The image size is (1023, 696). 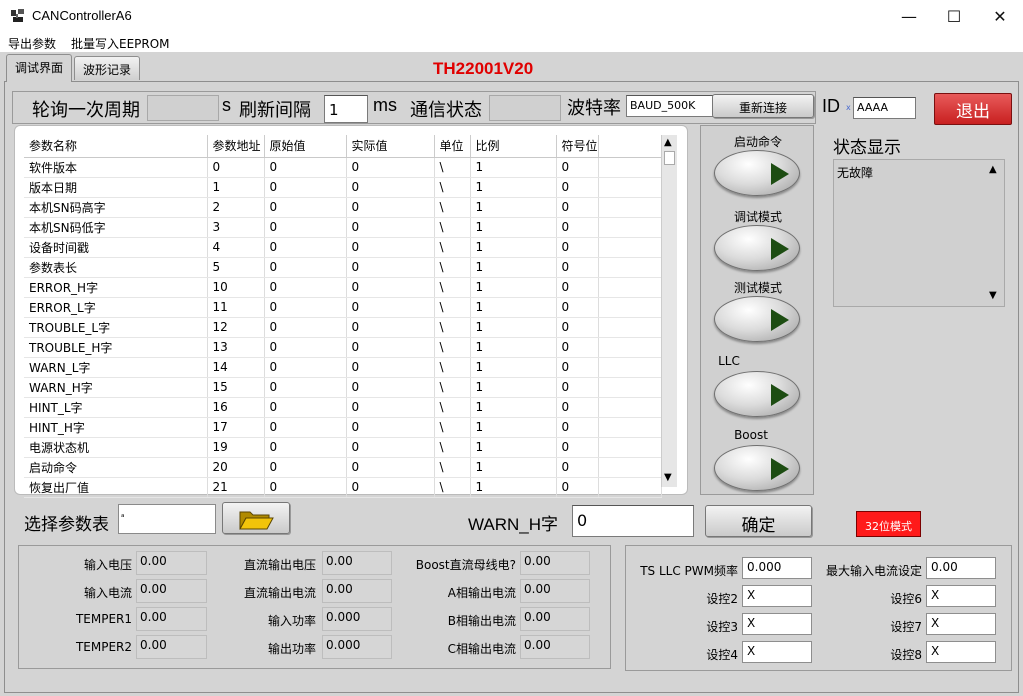 What do you see at coordinates (919, 233) in the screenshot?
I see `status-display: ▲ ▼` at bounding box center [919, 233].